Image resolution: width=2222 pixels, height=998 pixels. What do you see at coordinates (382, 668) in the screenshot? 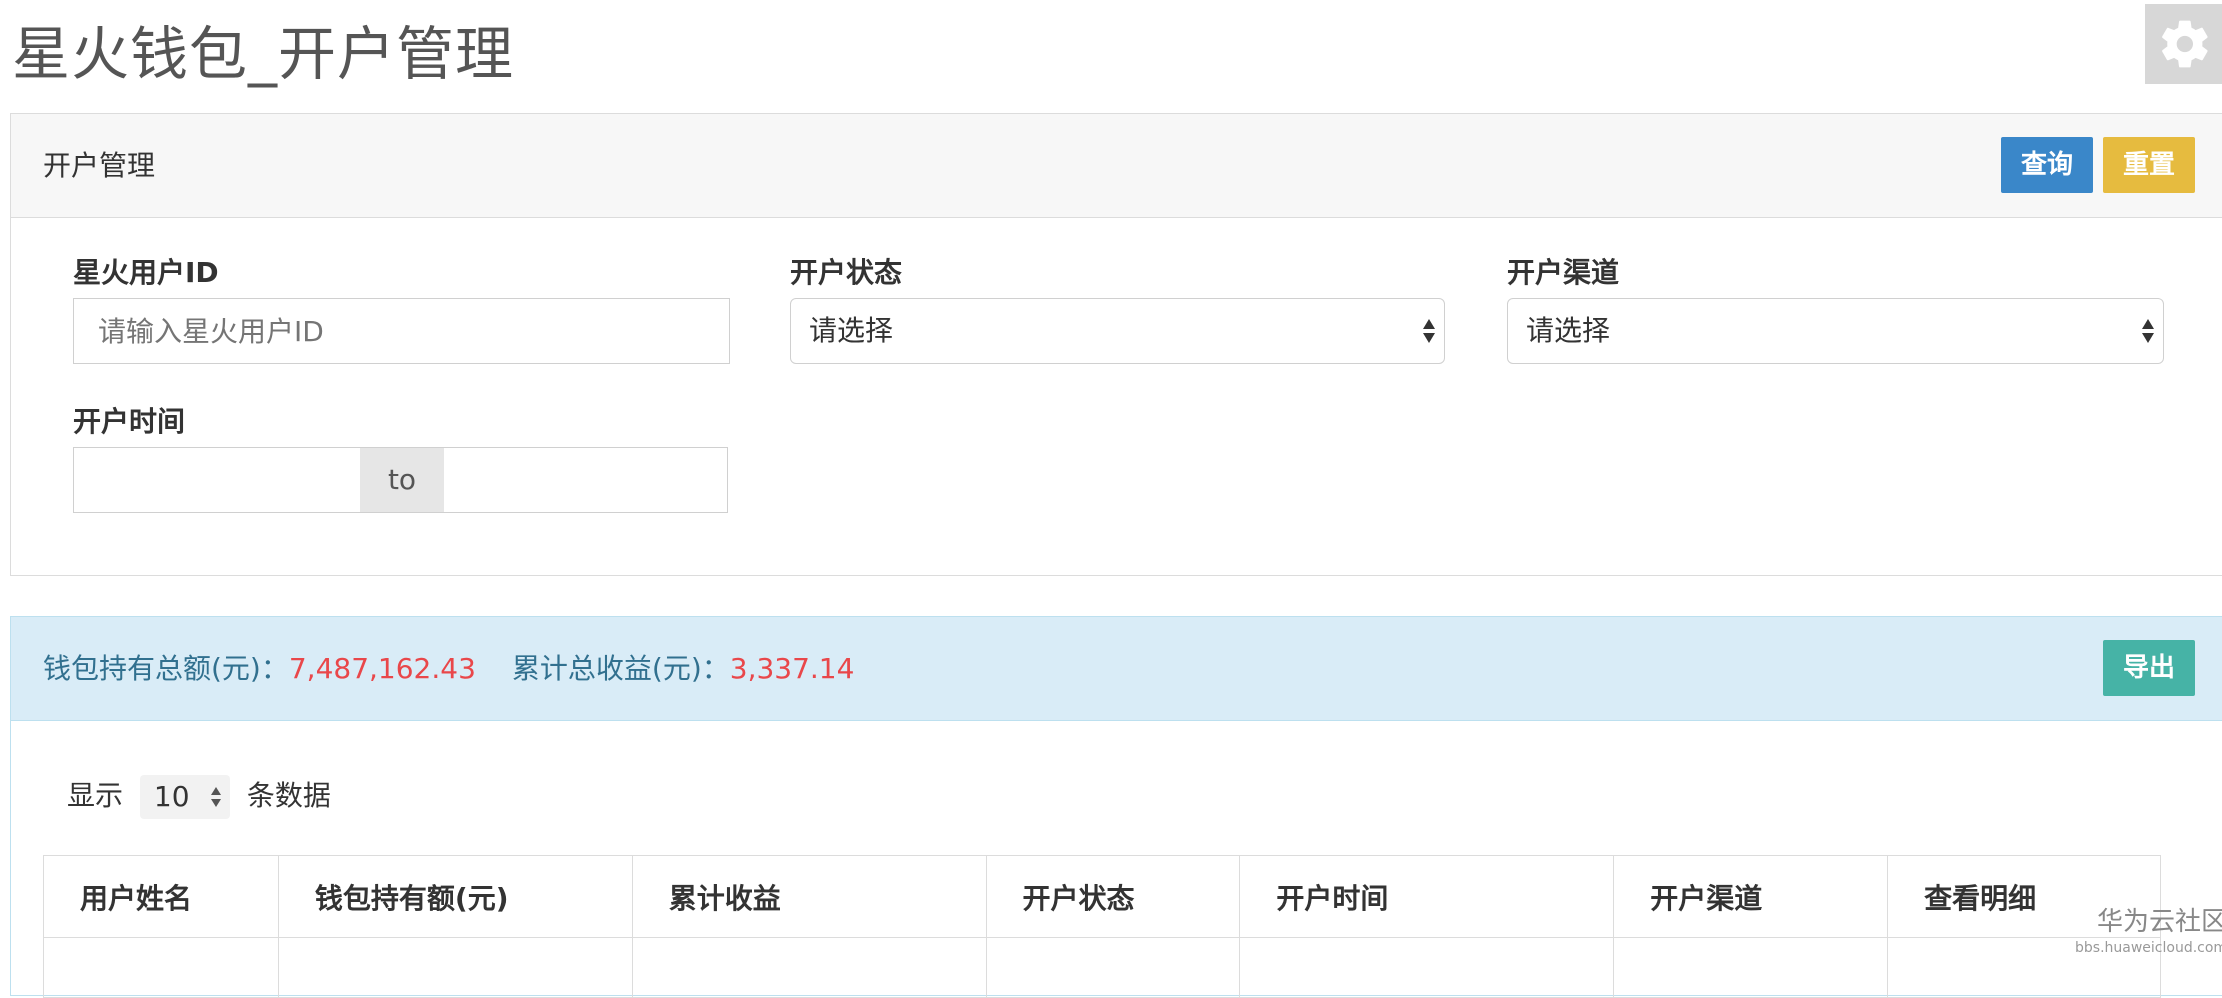
I see `total-value: 7,487,162.43` at bounding box center [382, 668].